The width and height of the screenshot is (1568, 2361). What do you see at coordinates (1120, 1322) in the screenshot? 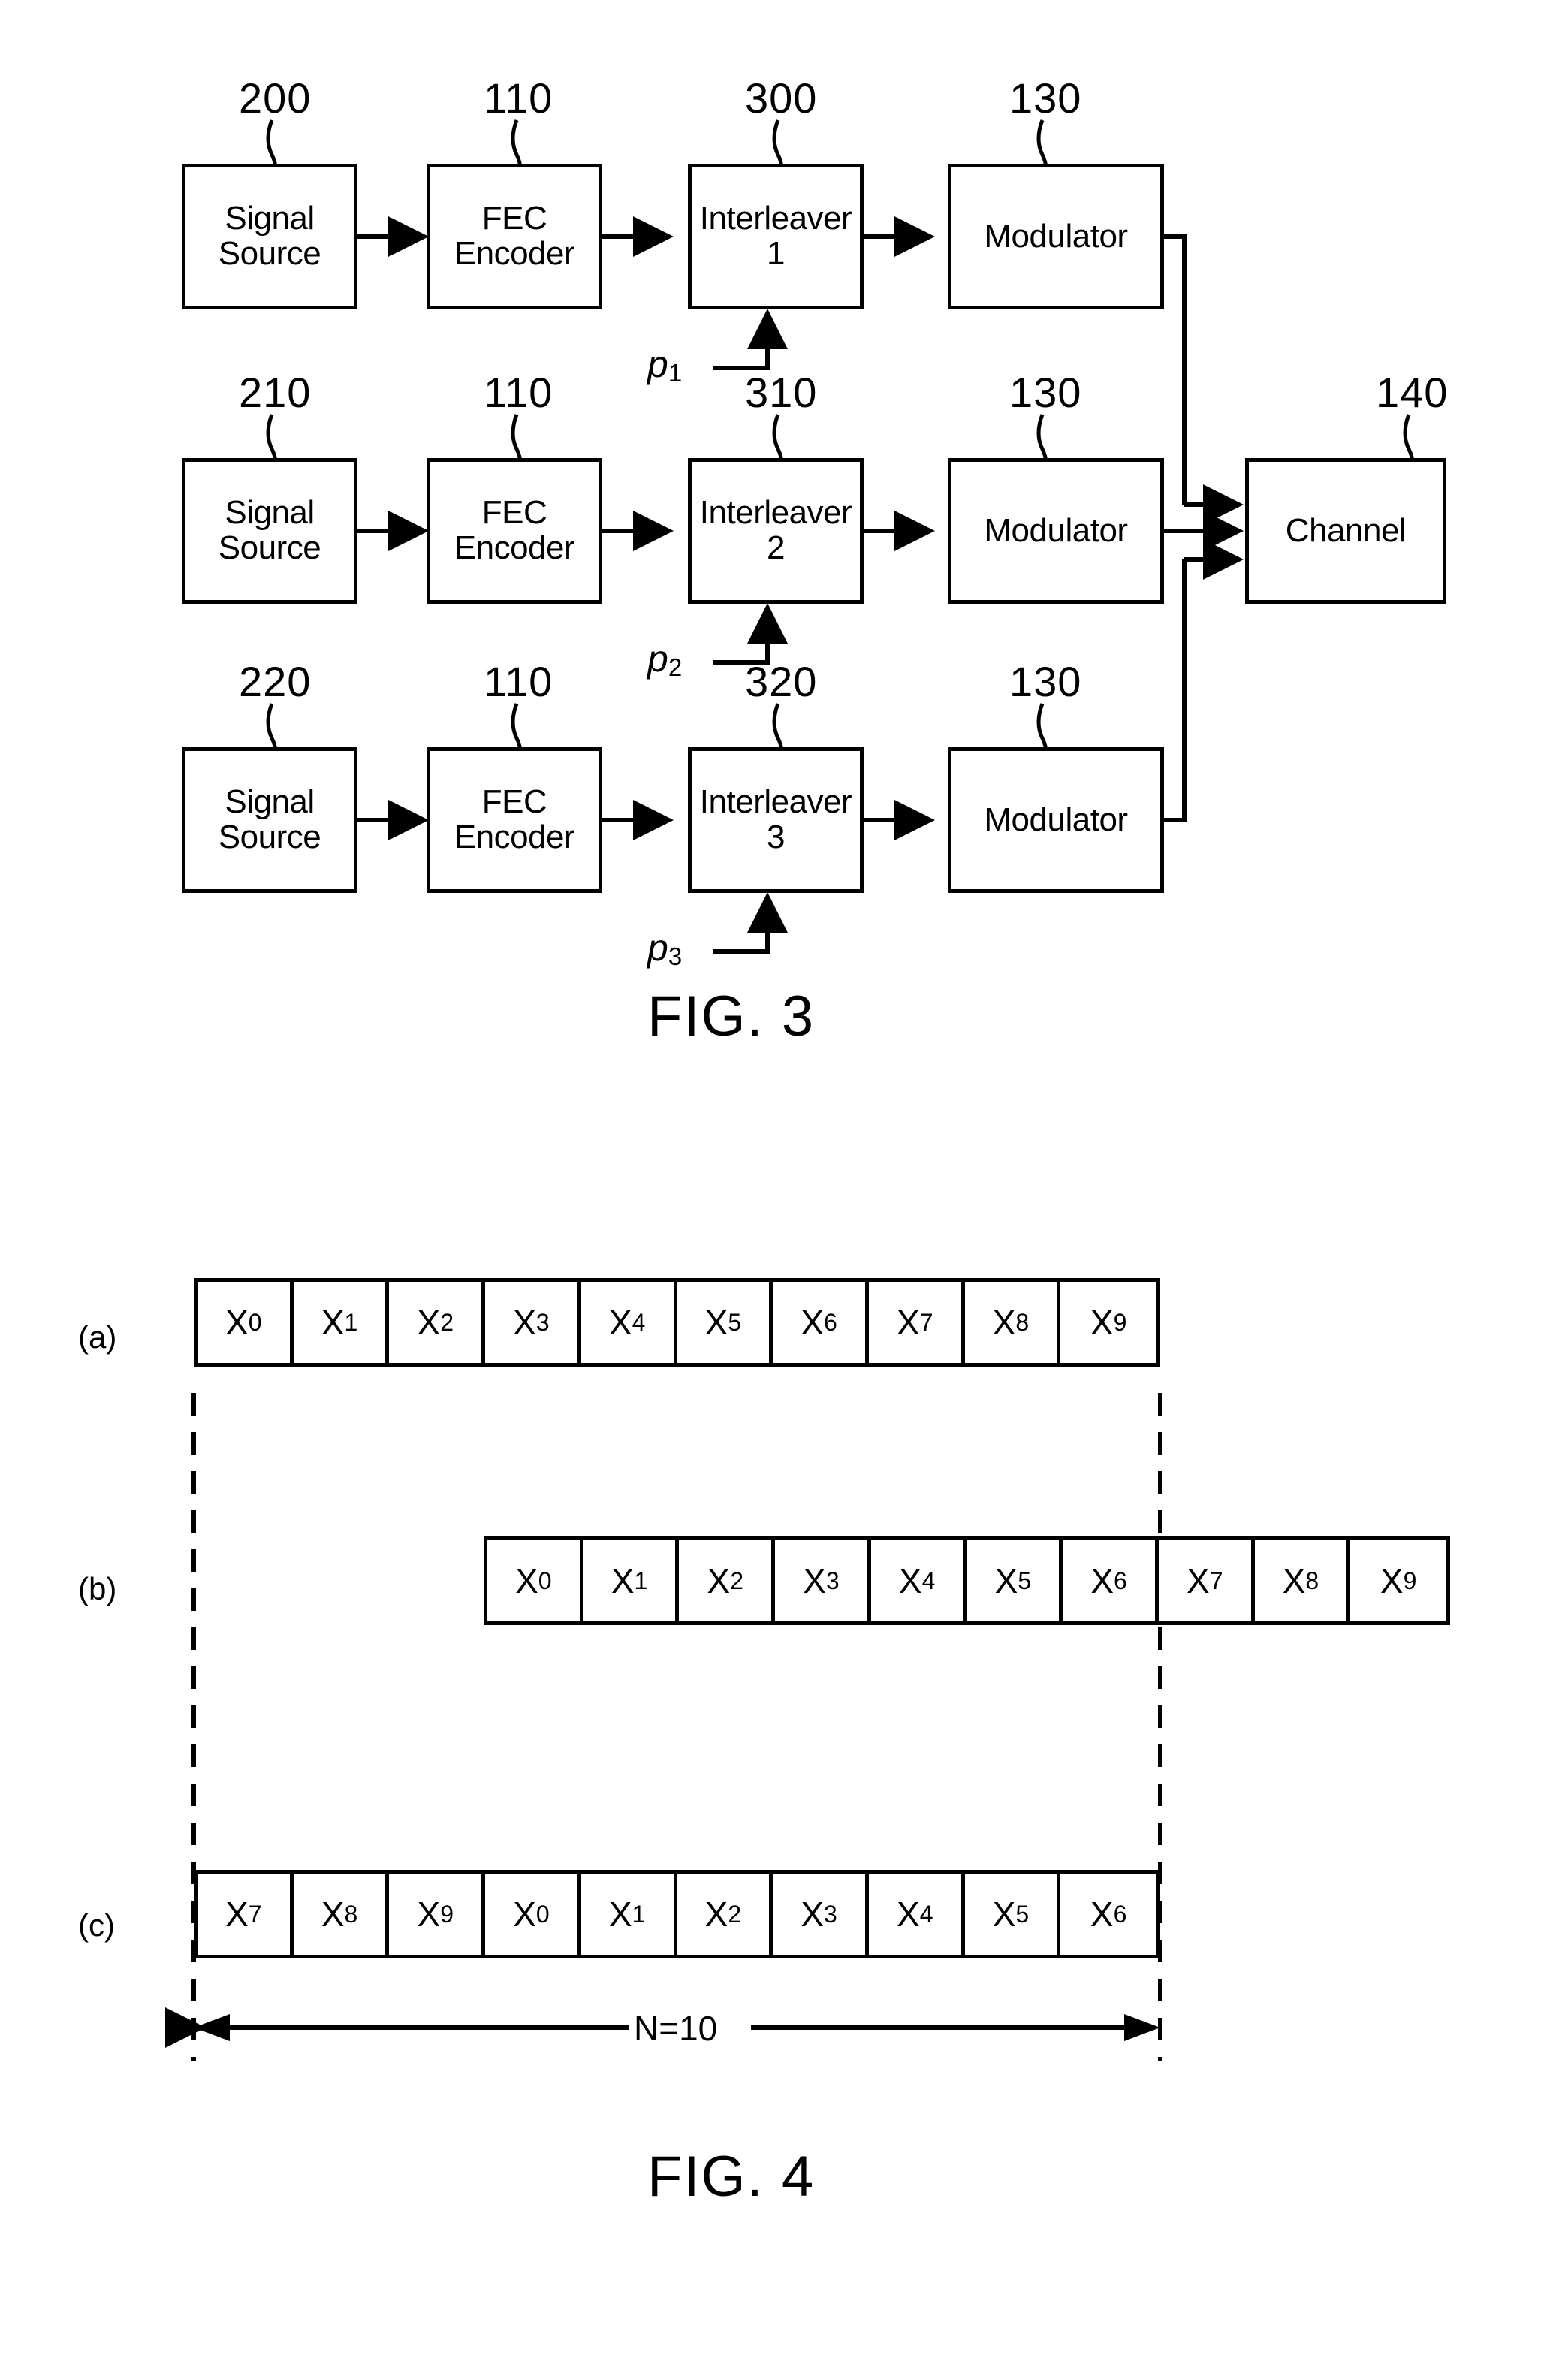
I see `symbol-index: 9` at bounding box center [1120, 1322].